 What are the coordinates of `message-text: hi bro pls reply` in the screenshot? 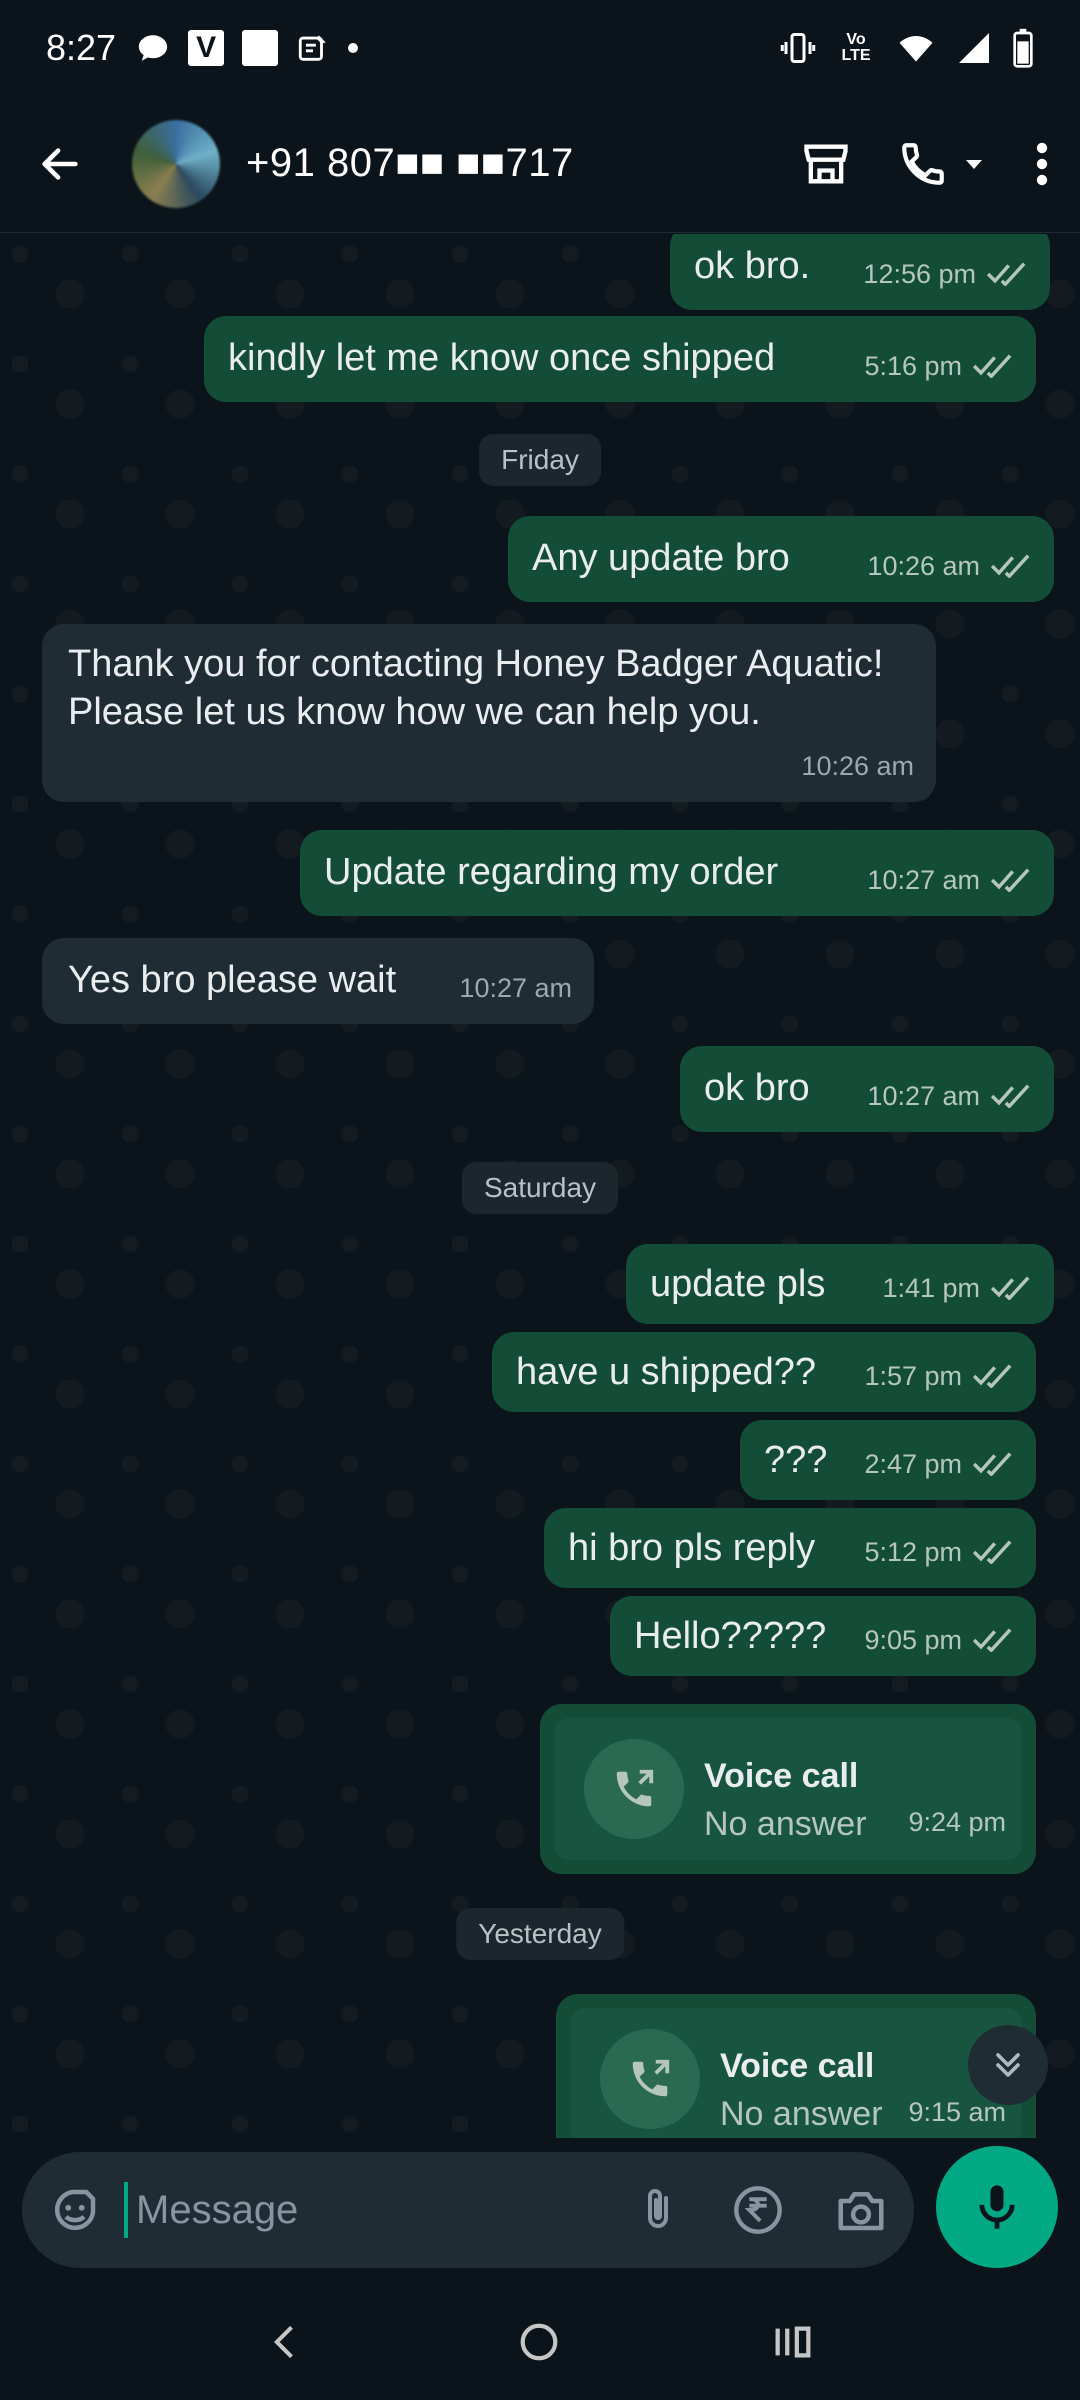 It's located at (692, 1548).